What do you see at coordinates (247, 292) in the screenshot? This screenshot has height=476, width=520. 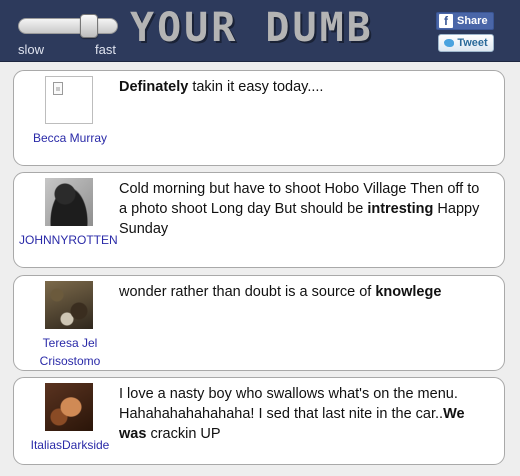 I see `text-run: wonder rather than doubt is a source of` at bounding box center [247, 292].